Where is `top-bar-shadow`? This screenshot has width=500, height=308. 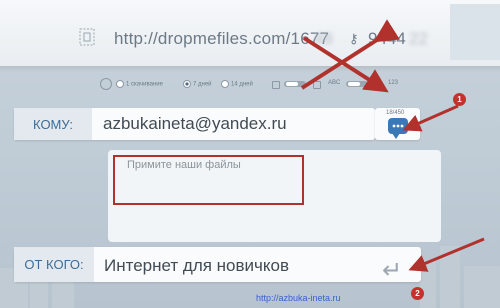
top-bar-shadow is located at coordinates (250, 69).